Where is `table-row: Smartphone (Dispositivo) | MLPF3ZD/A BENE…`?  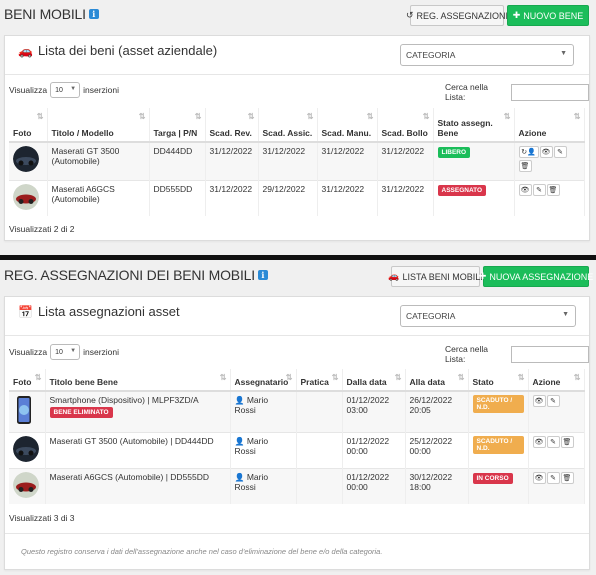 table-row: Smartphone (Dispositivo) | MLPF3ZD/A BENE… is located at coordinates (297, 411).